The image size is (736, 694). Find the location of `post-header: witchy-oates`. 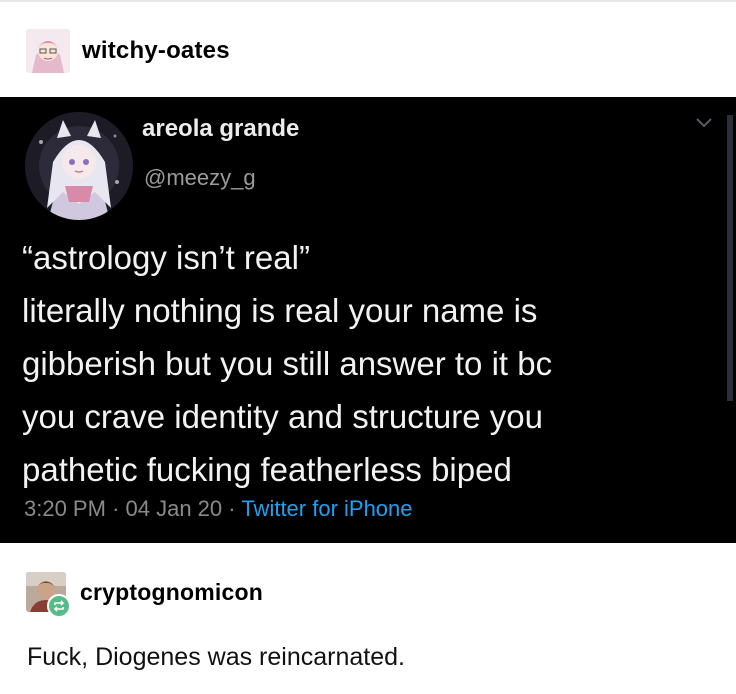

post-header: witchy-oates is located at coordinates (128, 51).